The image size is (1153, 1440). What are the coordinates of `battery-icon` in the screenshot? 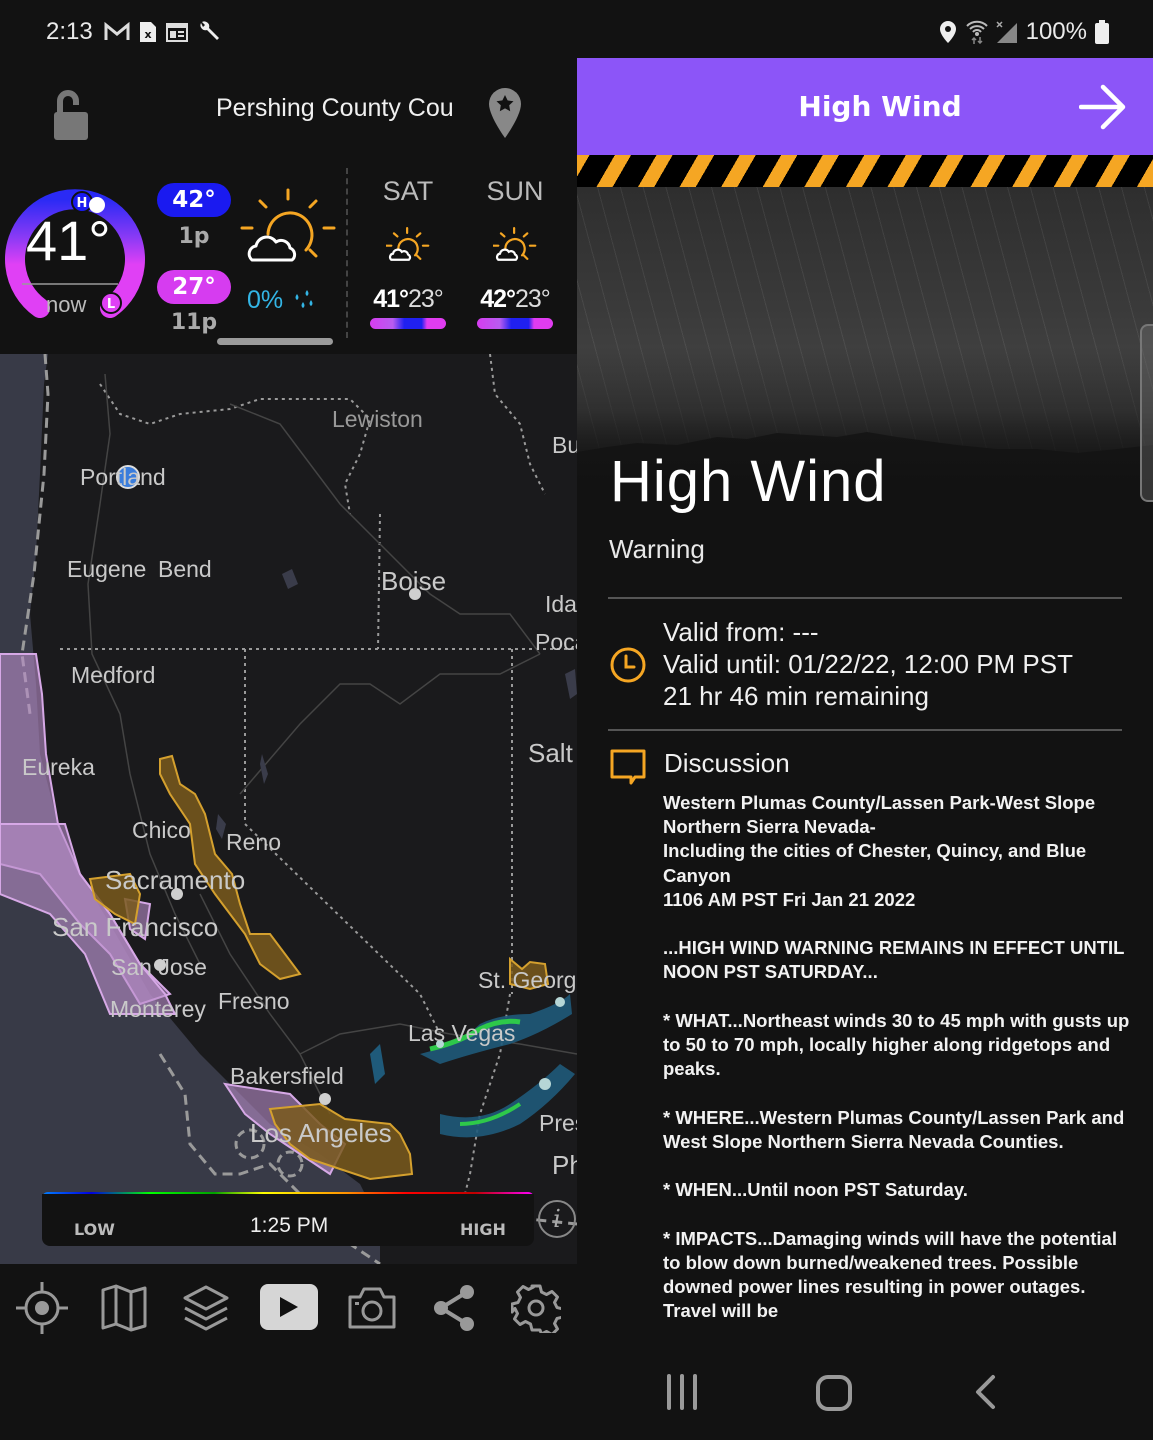 It's located at (1102, 32).